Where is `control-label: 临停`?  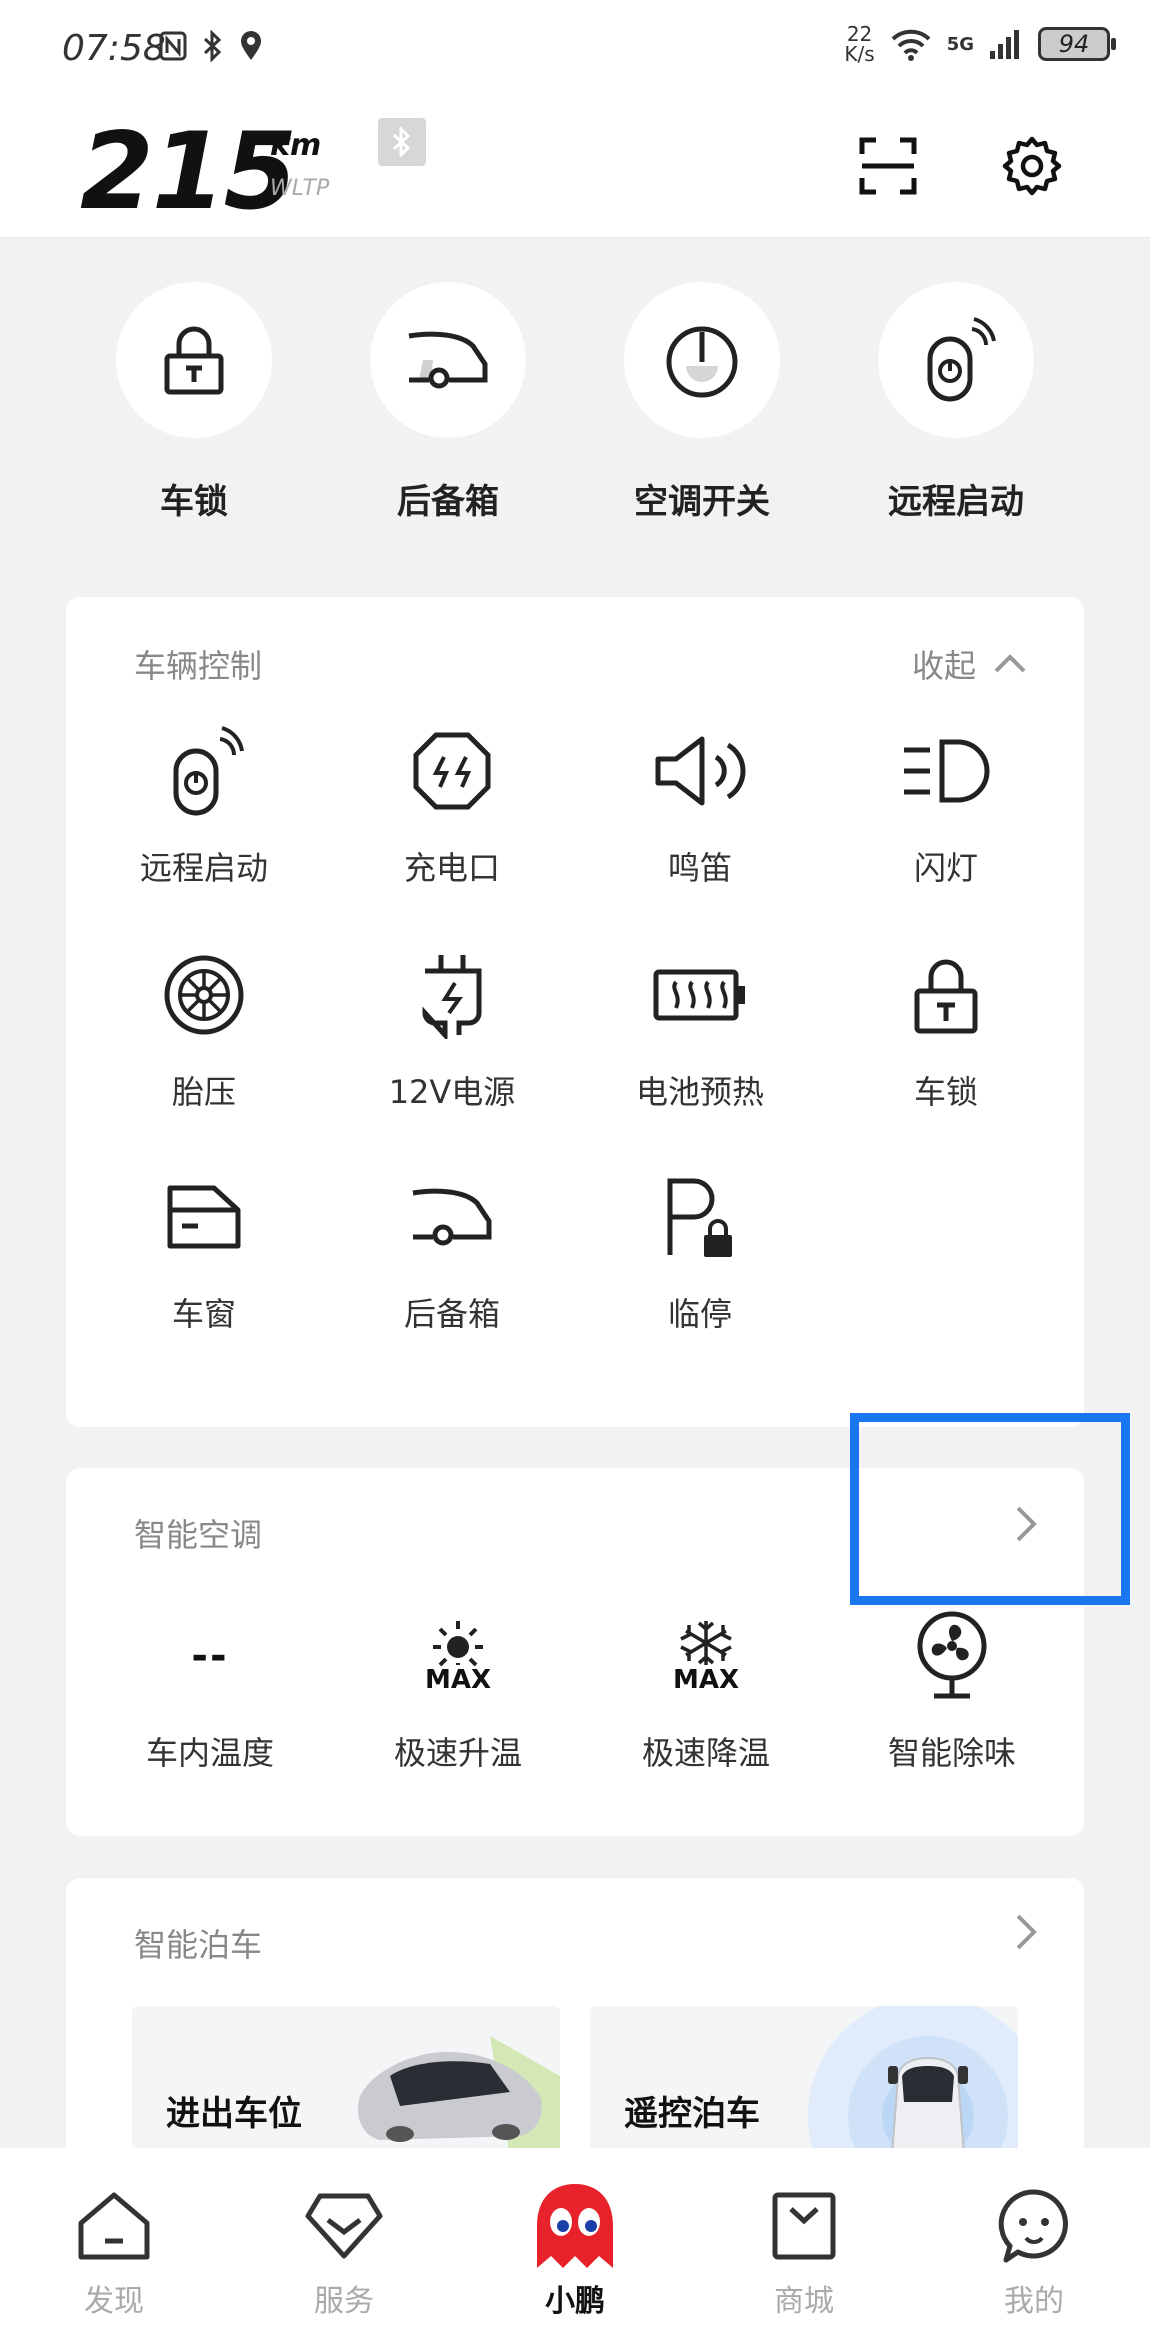 control-label: 临停 is located at coordinates (699, 1314).